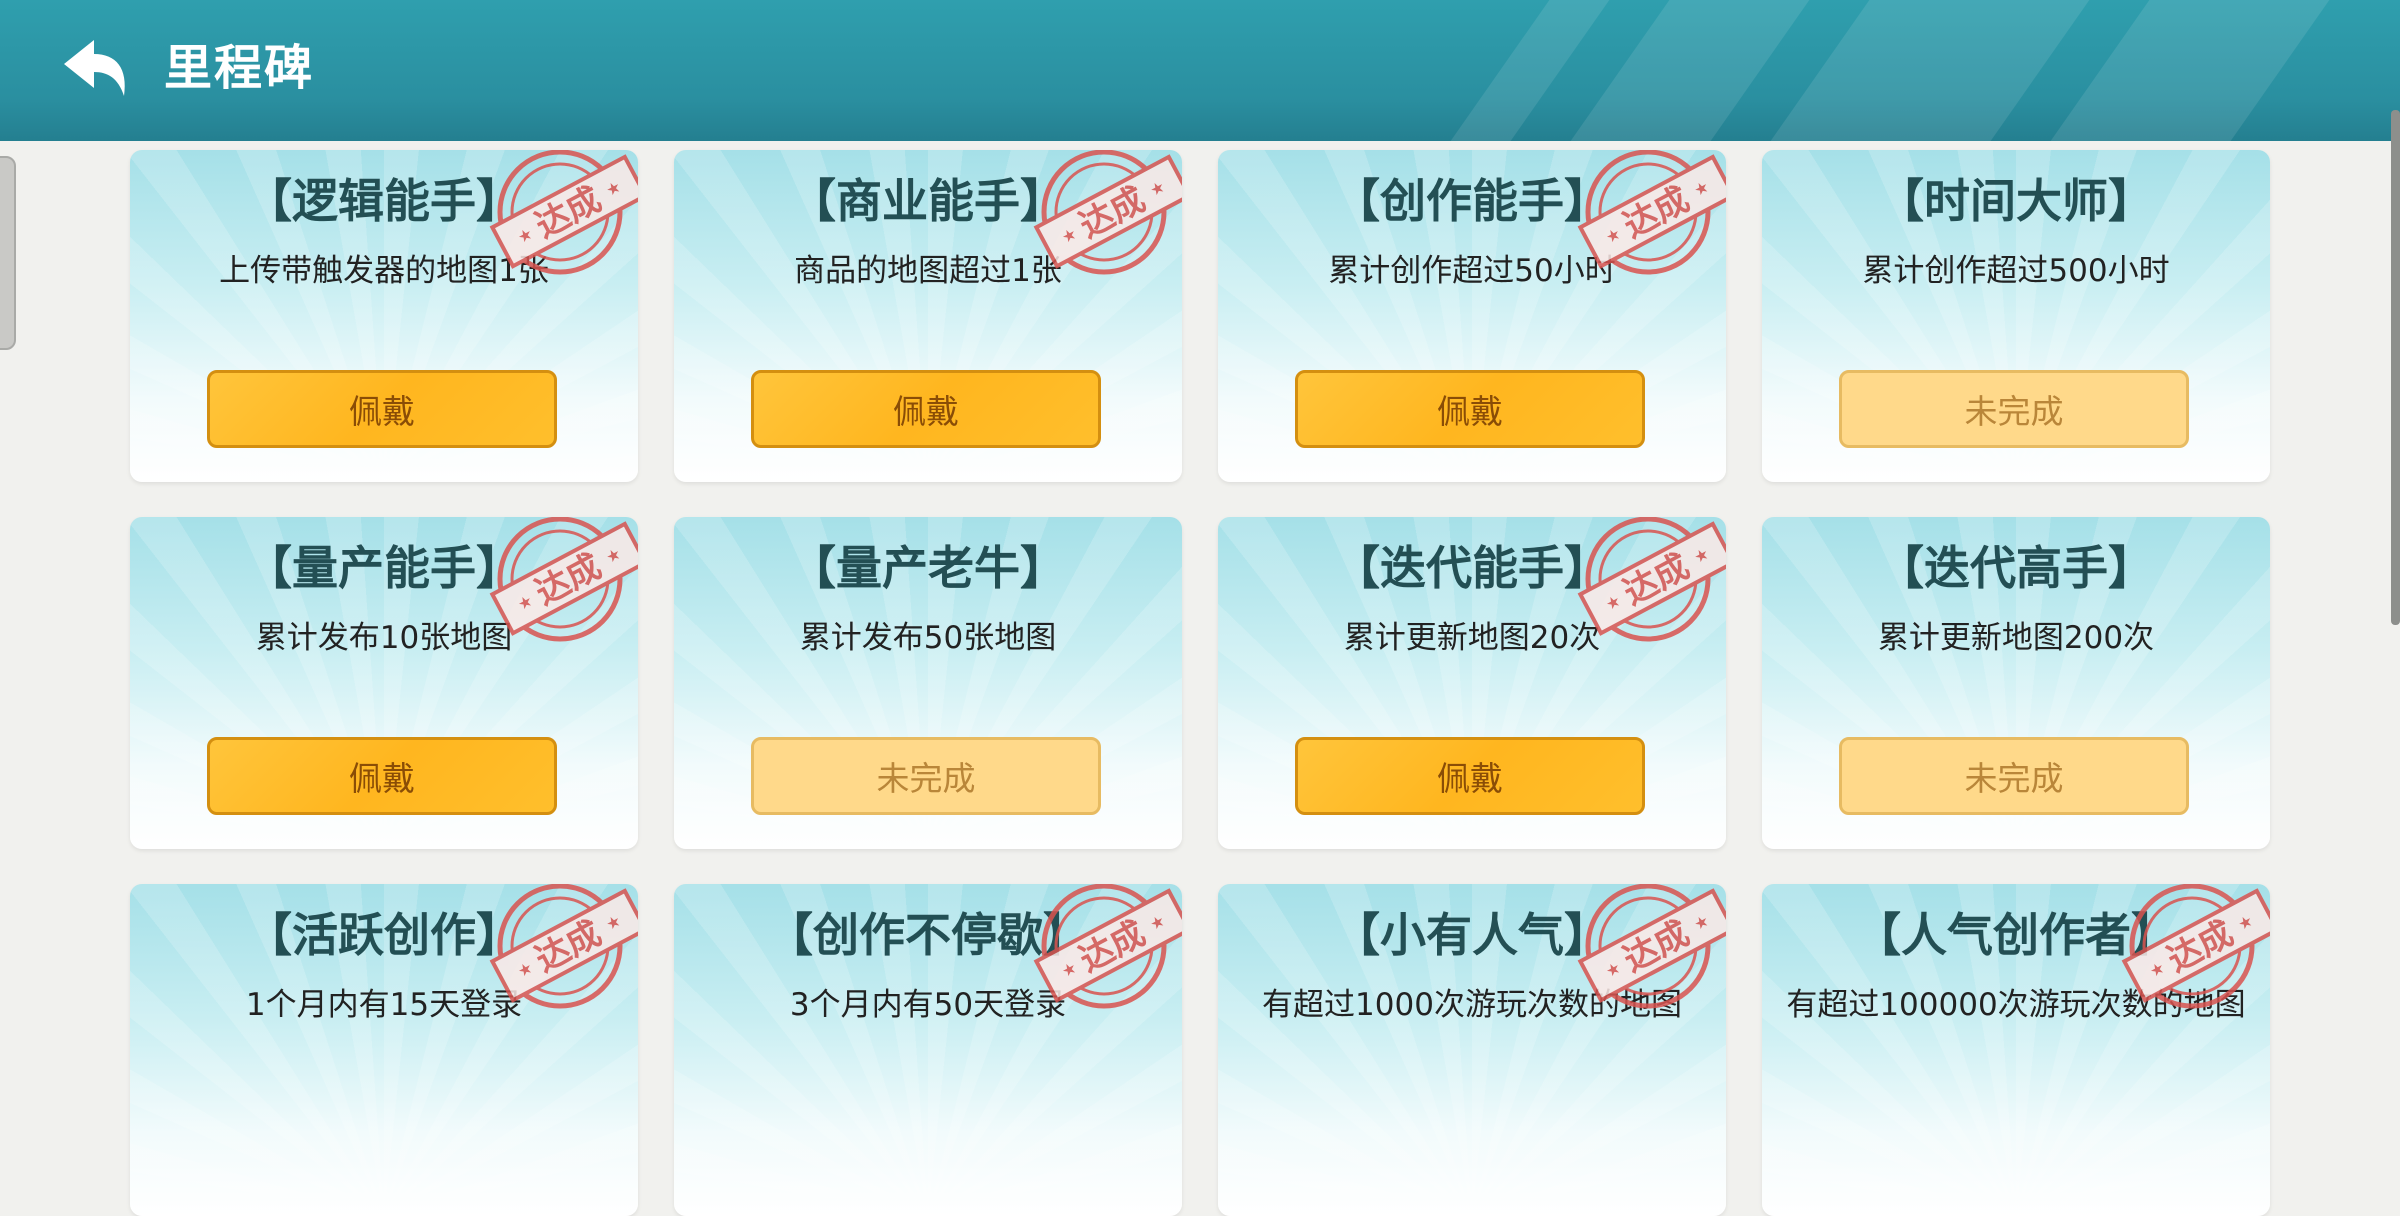 The width and height of the screenshot is (2400, 1216). Describe the element at coordinates (384, 683) in the screenshot. I see `milestone-card: 【量产能手】 累计发布10张地图 佩戴 达成 ★ ★` at that location.